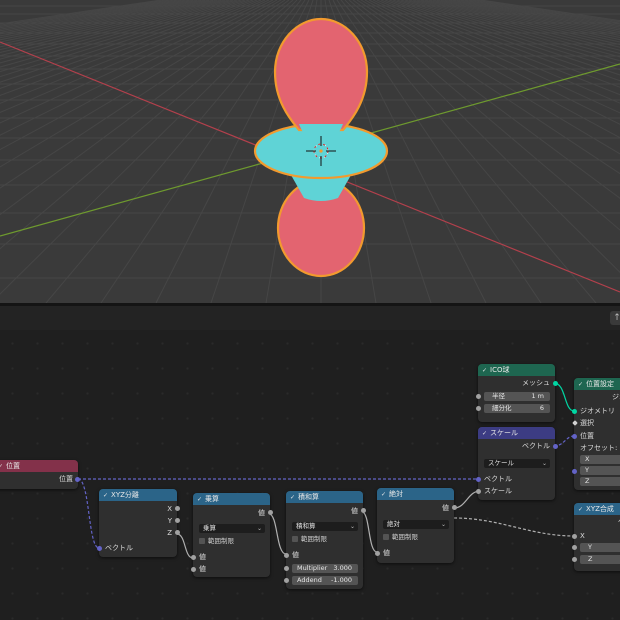  I want to click on output-socket-vector, so click(555, 446).